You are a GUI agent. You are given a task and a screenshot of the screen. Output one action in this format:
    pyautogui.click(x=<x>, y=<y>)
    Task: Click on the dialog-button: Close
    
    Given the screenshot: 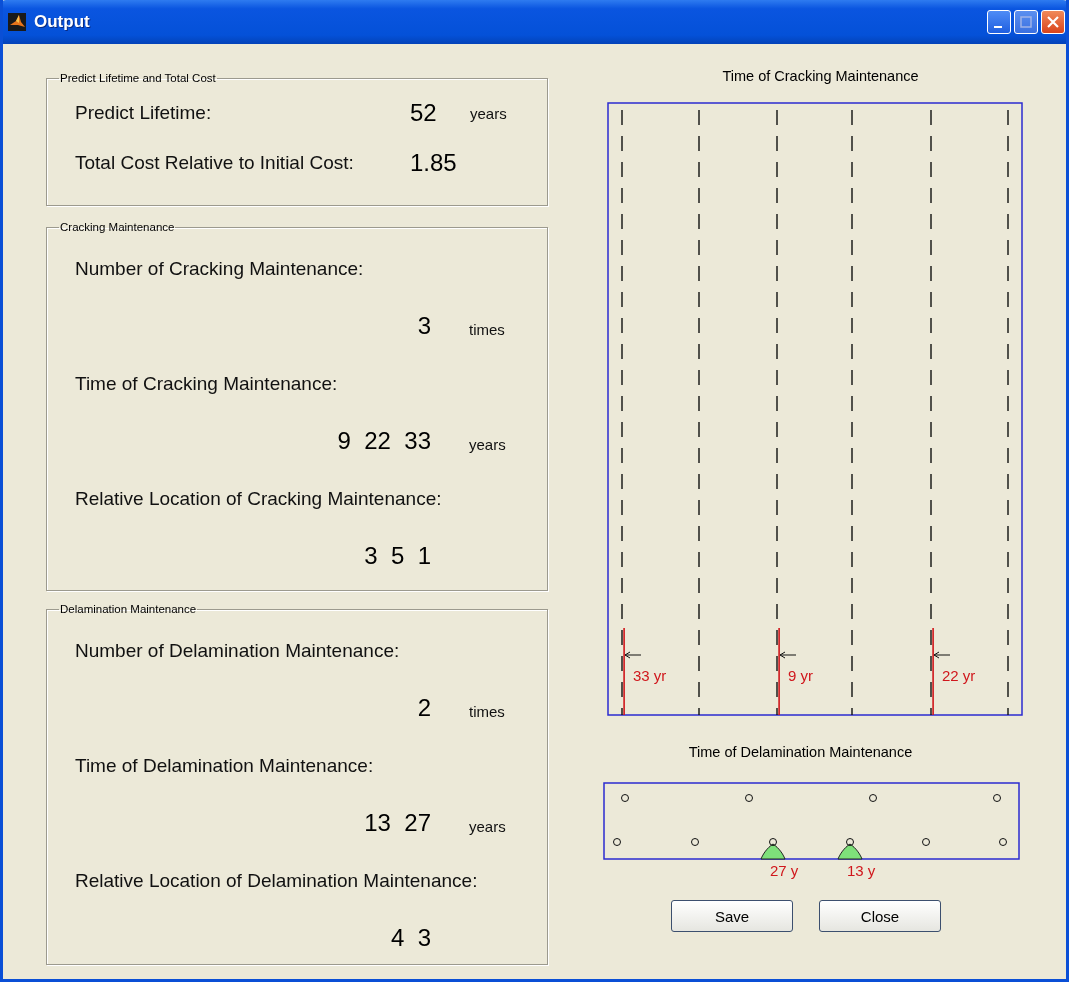 What is the action you would take?
    pyautogui.click(x=880, y=916)
    